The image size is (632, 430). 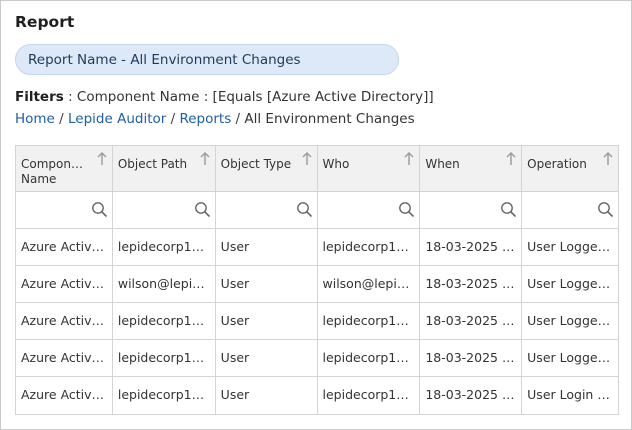 What do you see at coordinates (557, 164) in the screenshot?
I see `column-header-label: Operation` at bounding box center [557, 164].